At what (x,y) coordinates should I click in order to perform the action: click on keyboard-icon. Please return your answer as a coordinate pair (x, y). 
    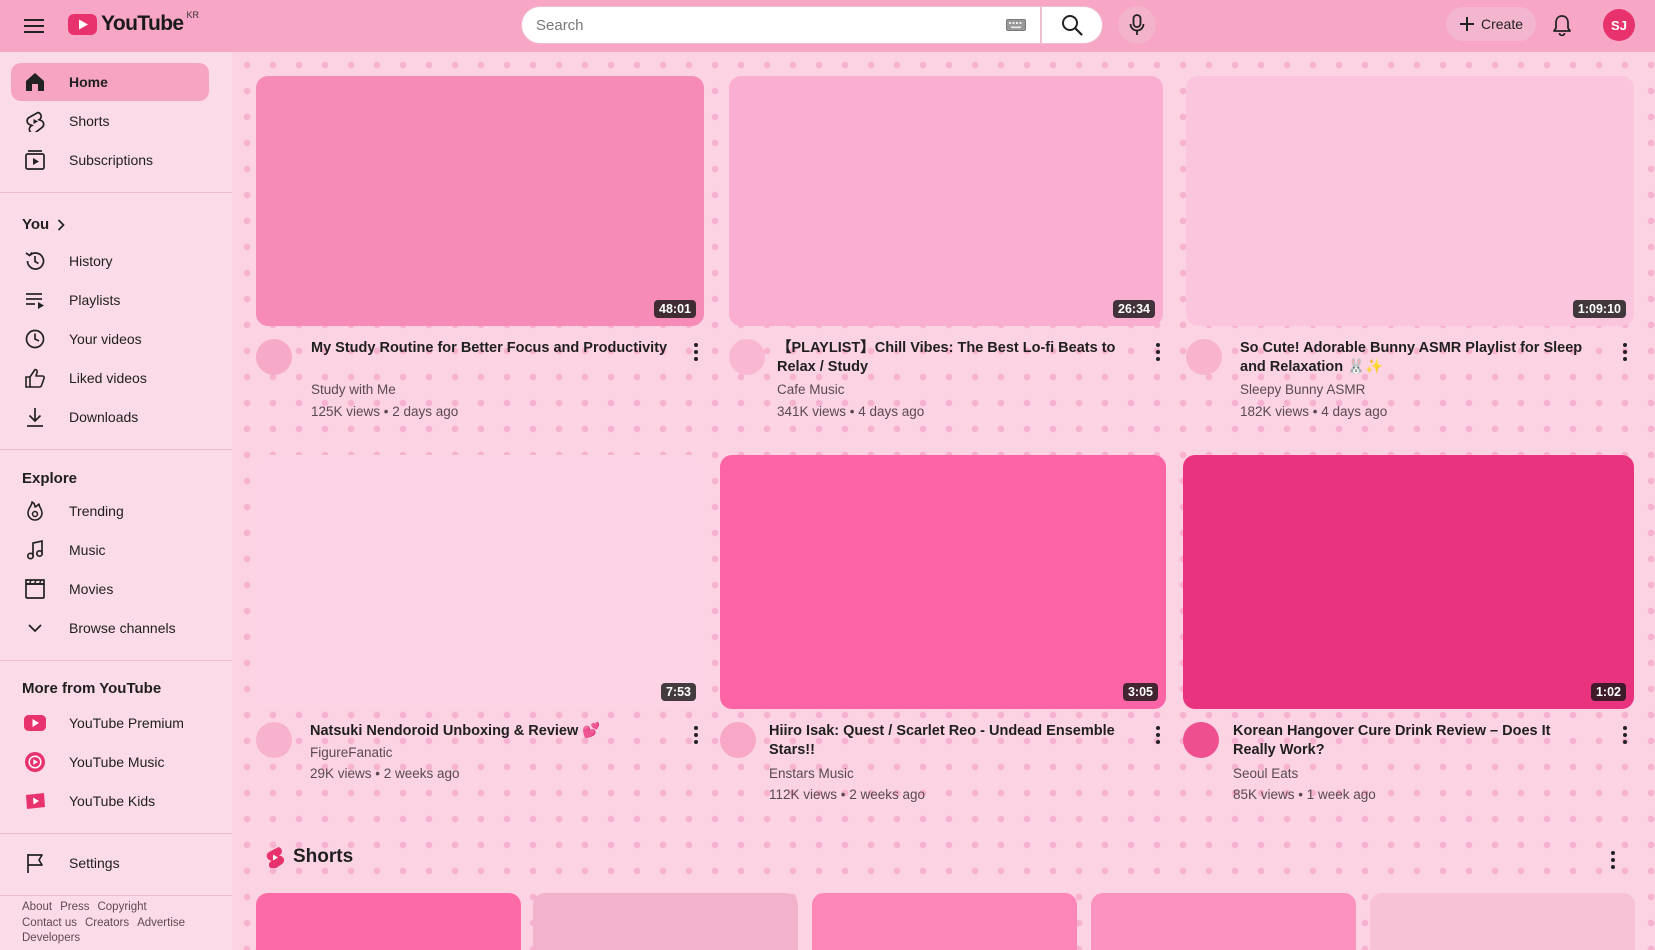
    Looking at the image, I should click on (1016, 25).